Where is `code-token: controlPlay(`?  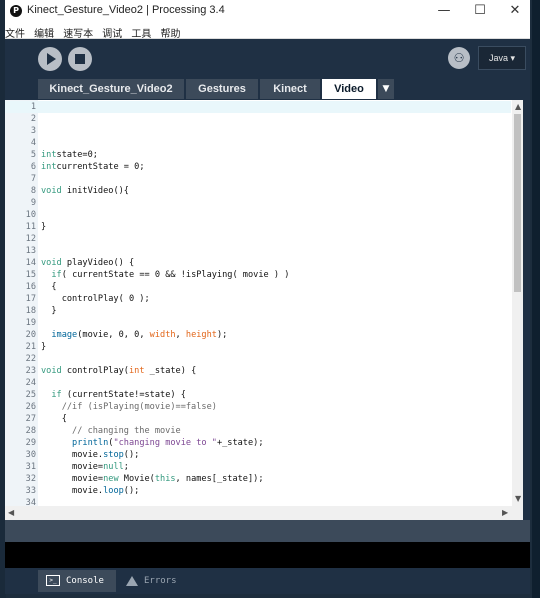
code-token: controlPlay( is located at coordinates (95, 371).